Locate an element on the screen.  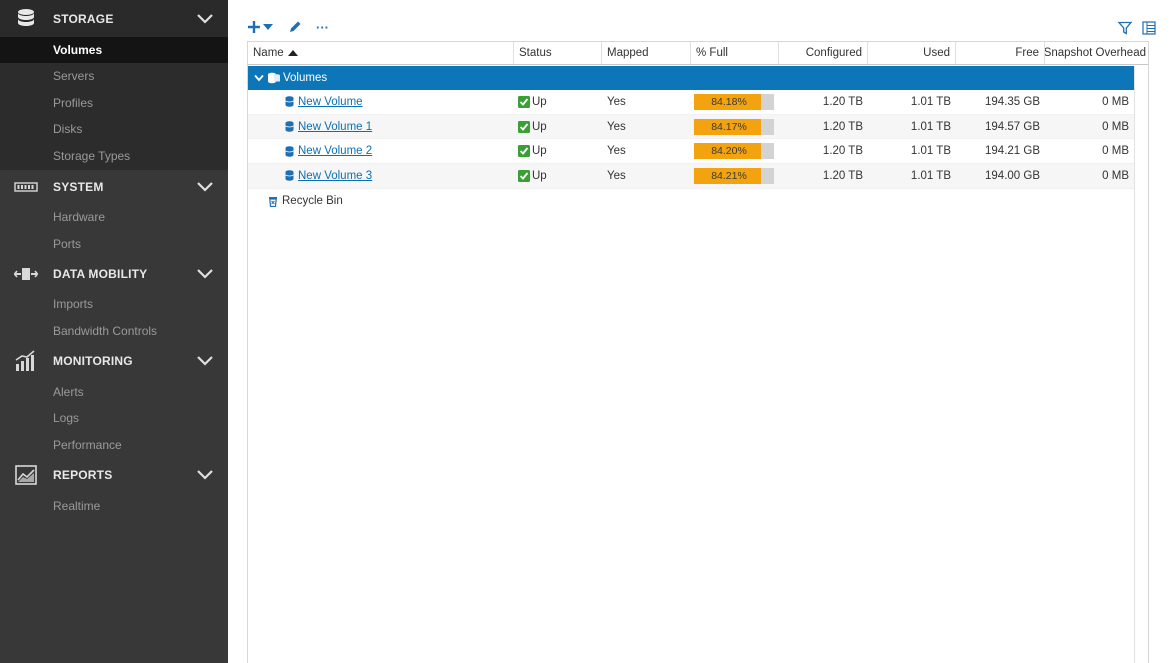
toolbar-right is located at coordinates (1132, 28).